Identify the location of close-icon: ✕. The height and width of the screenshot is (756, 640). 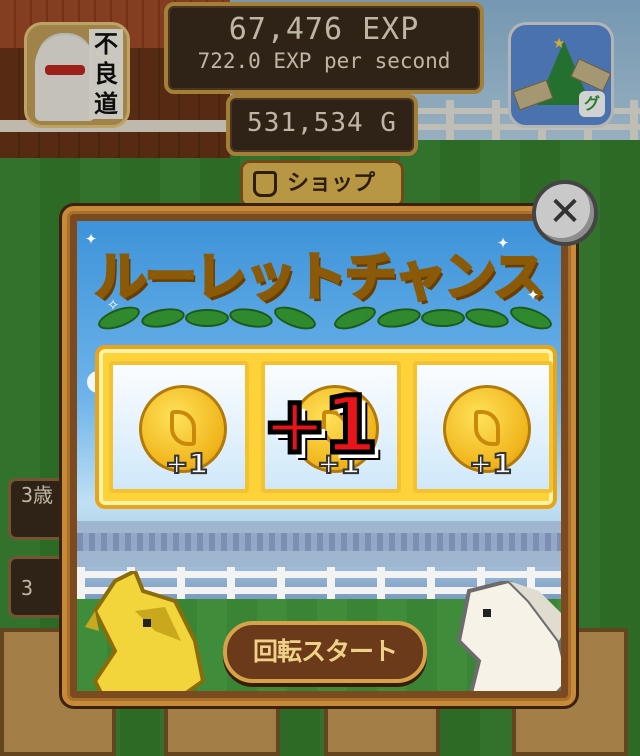
(565, 212).